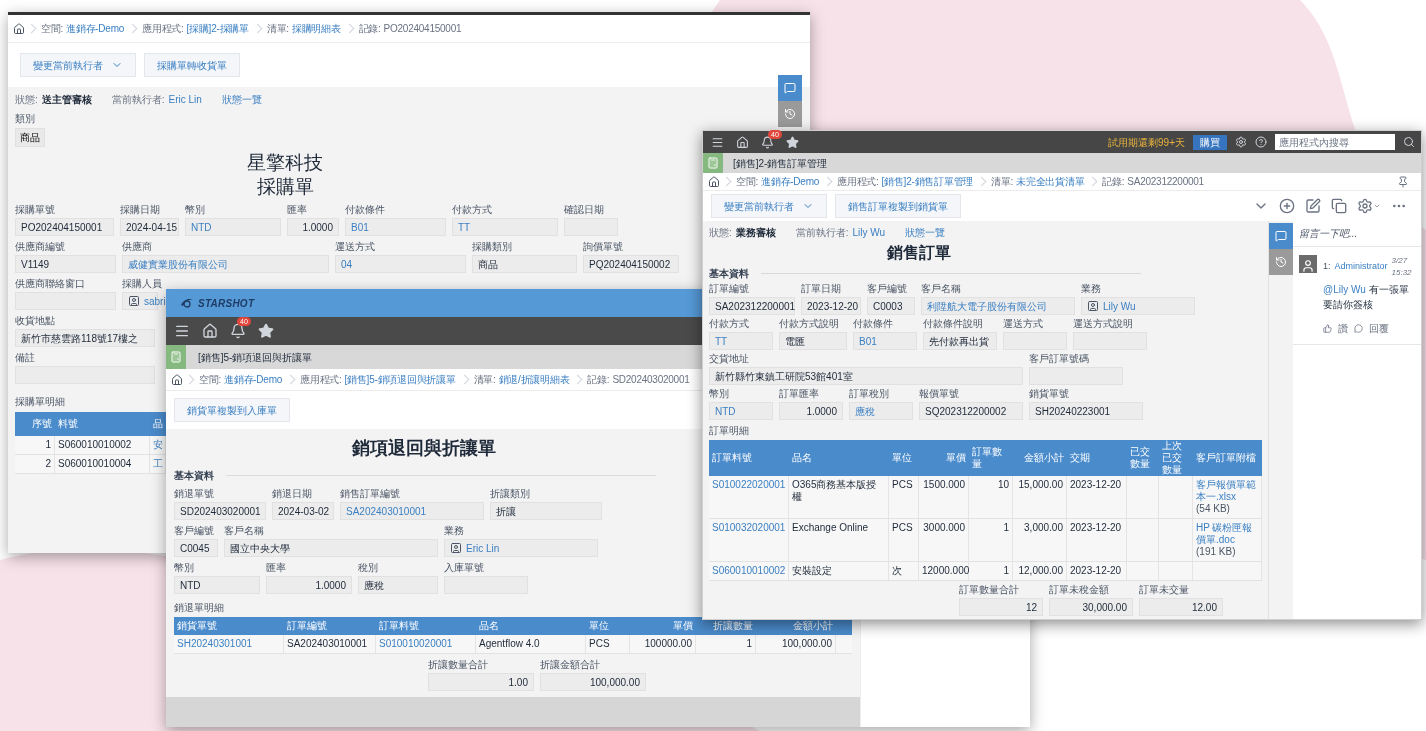  What do you see at coordinates (374, 585) in the screenshot?
I see `field-value: 應稅` at bounding box center [374, 585].